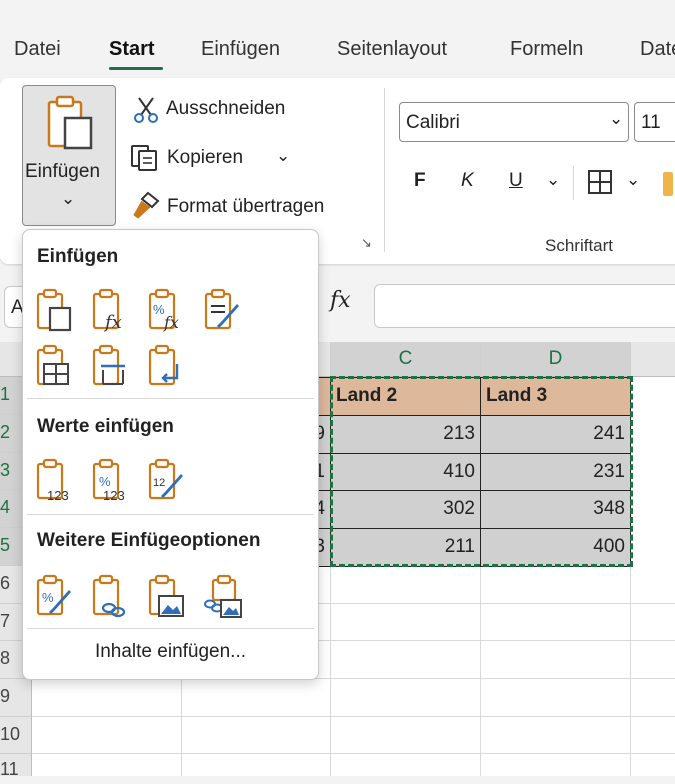 The width and height of the screenshot is (675, 784). I want to click on format-painter-button: Format übertragen, so click(245, 207).